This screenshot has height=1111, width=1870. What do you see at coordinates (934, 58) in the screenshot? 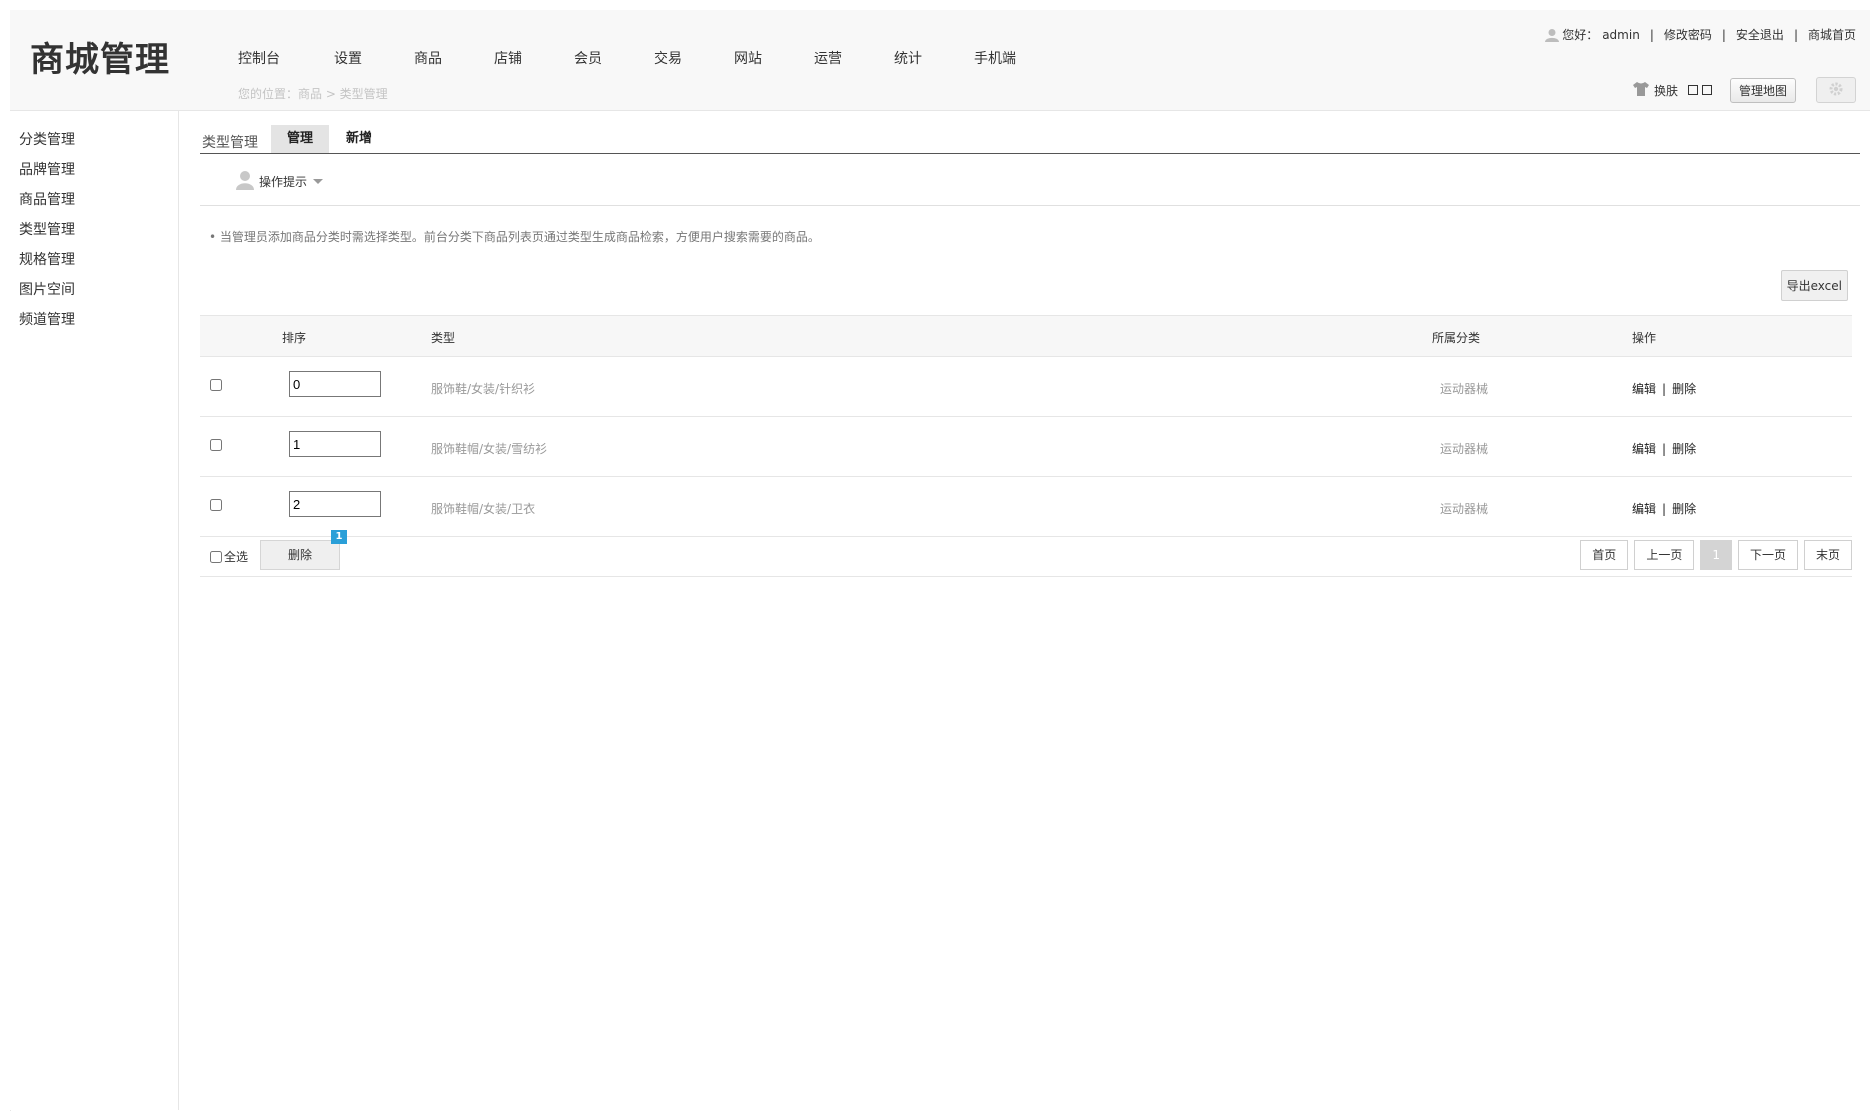
I see `nav-stats: 统计` at bounding box center [934, 58].